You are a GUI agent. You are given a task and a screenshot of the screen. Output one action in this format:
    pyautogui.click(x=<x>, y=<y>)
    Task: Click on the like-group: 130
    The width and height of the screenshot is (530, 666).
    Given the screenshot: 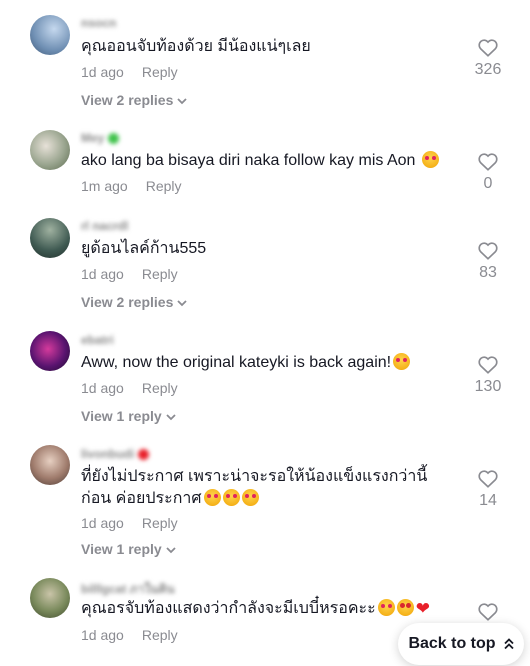 What is the action you would take?
    pyautogui.click(x=488, y=376)
    